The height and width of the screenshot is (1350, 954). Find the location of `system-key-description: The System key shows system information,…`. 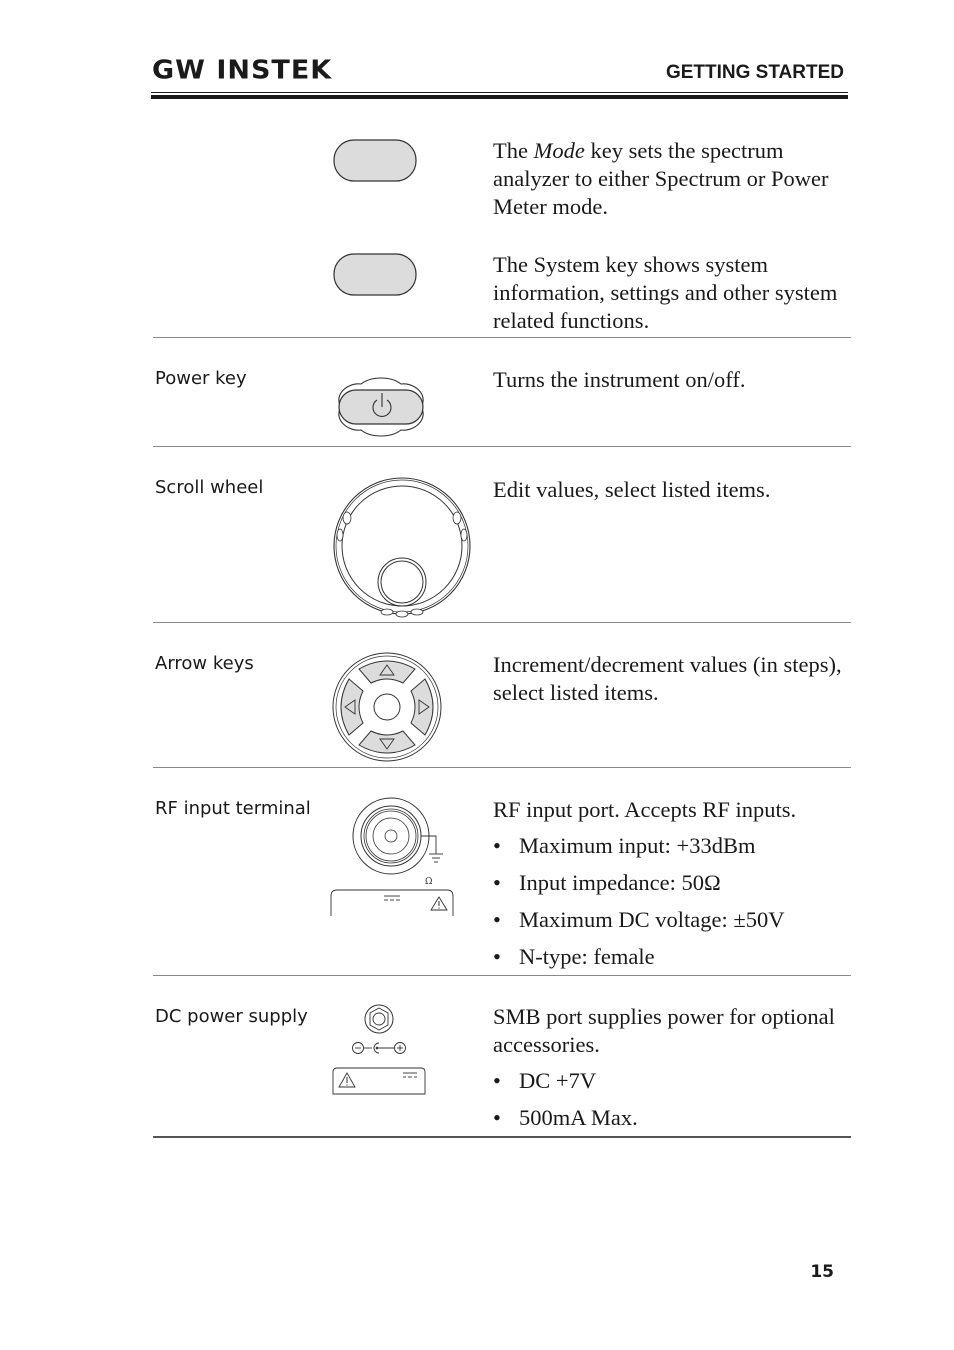

system-key-description: The System key shows system information,… is located at coordinates (665, 292).